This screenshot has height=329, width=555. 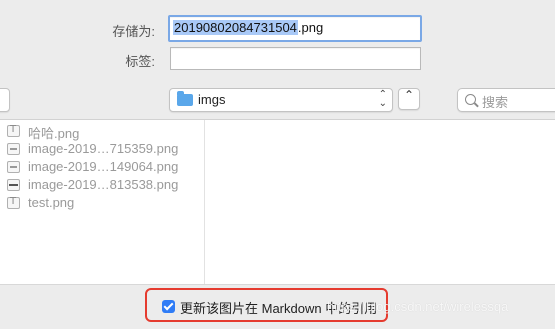 I want to click on folder-name: imgs, so click(x=212, y=99).